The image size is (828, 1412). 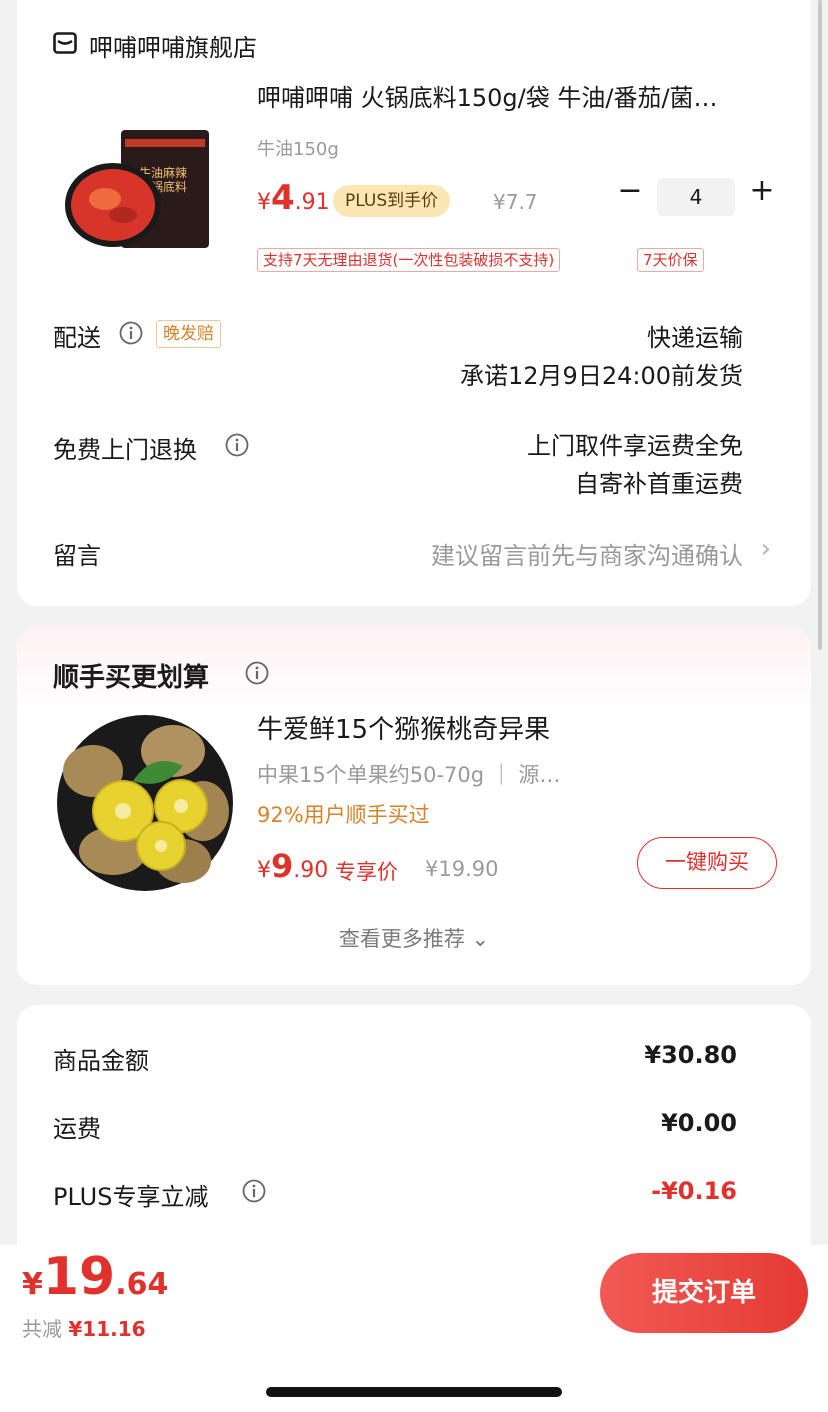 I want to click on price-protection-tag: 7天价保, so click(x=670, y=260).